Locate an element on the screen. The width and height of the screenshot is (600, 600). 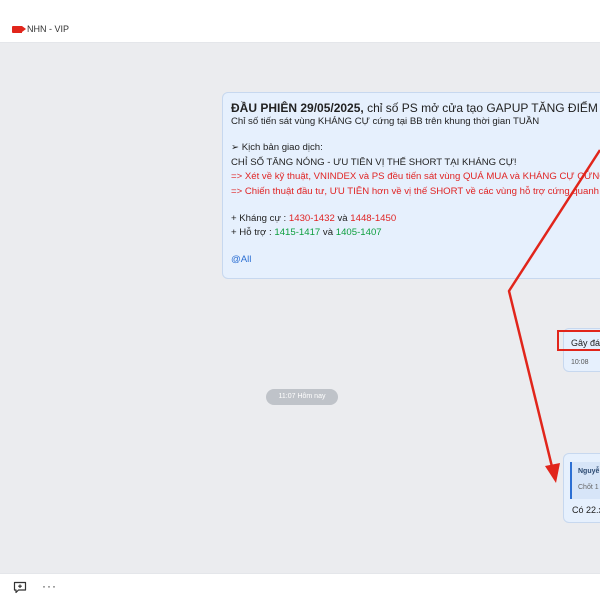
message-time: 10:08 is located at coordinates (580, 362).